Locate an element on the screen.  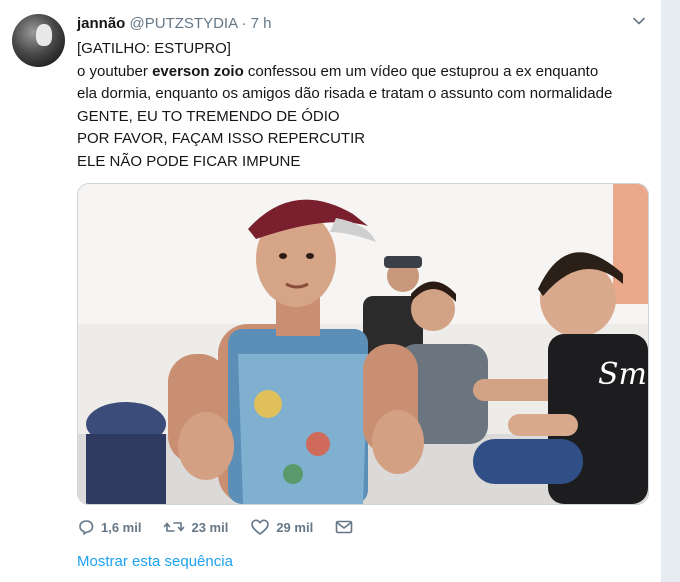
tweet-text-line: GENTE, EU TO TREMENDO DE ÓDIO is located at coordinates (208, 116).